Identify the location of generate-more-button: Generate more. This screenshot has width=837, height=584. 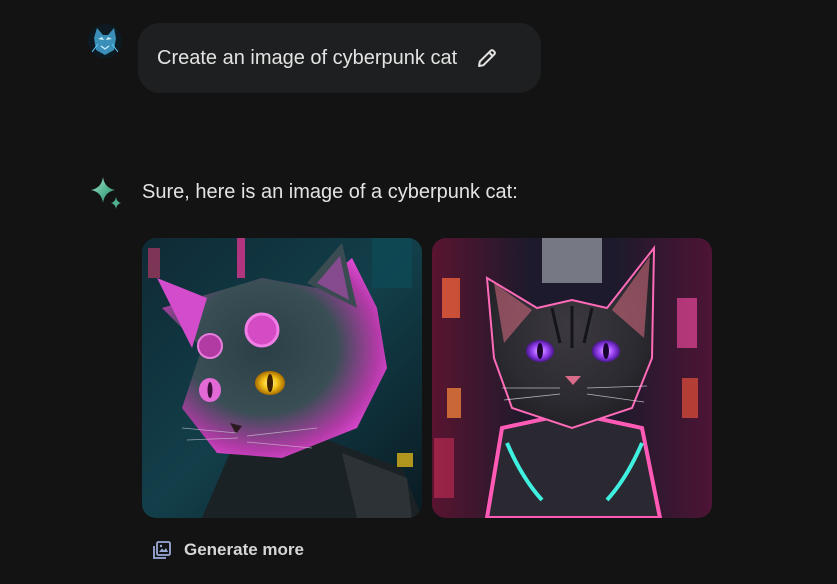
(228, 550).